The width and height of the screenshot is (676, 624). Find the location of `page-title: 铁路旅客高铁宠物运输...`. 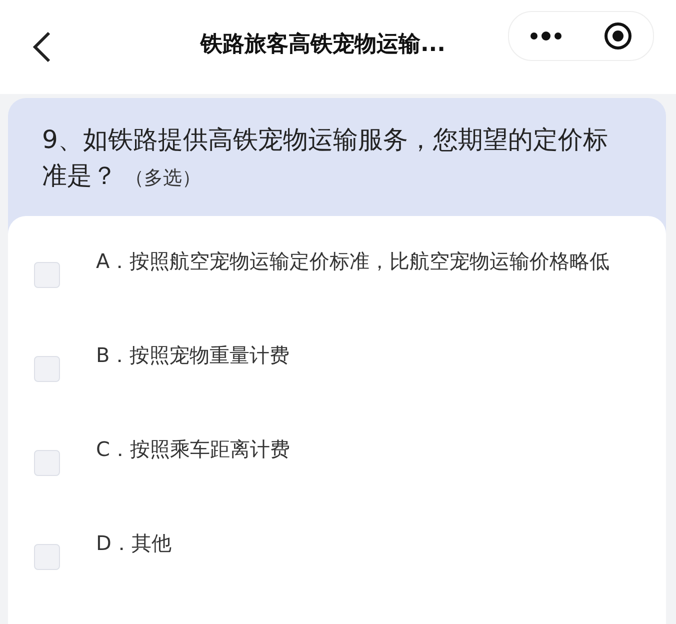

page-title: 铁路旅客高铁宠物运输... is located at coordinates (322, 44).